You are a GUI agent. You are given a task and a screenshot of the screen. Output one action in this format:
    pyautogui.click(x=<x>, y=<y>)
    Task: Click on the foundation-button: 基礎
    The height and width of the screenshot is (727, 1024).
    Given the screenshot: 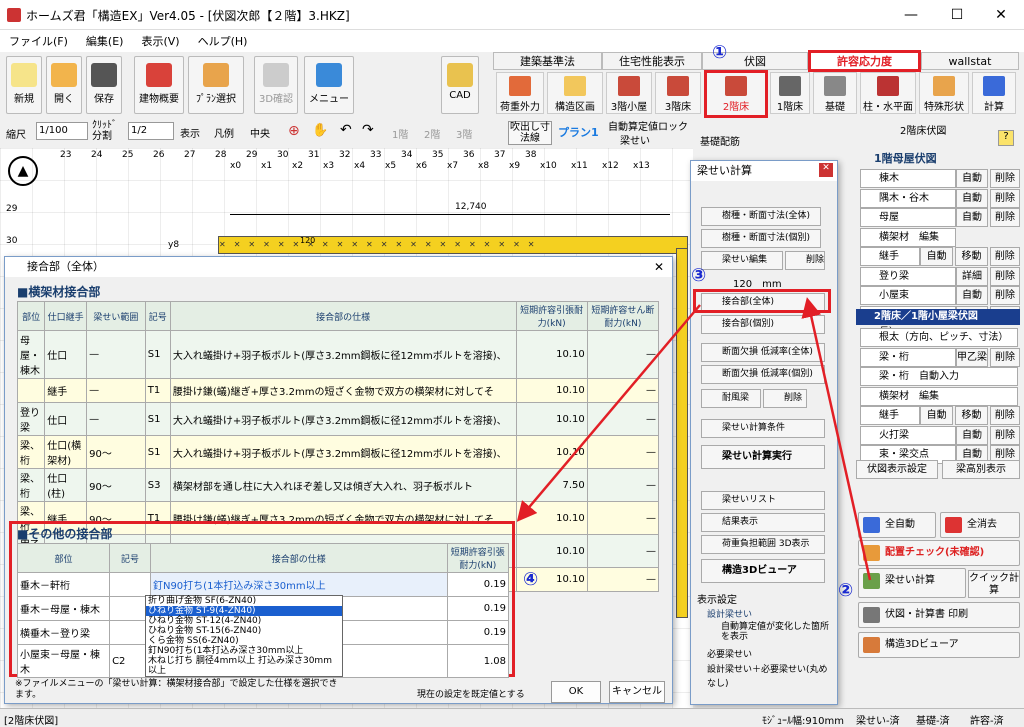 What is the action you would take?
    pyautogui.click(x=835, y=93)
    